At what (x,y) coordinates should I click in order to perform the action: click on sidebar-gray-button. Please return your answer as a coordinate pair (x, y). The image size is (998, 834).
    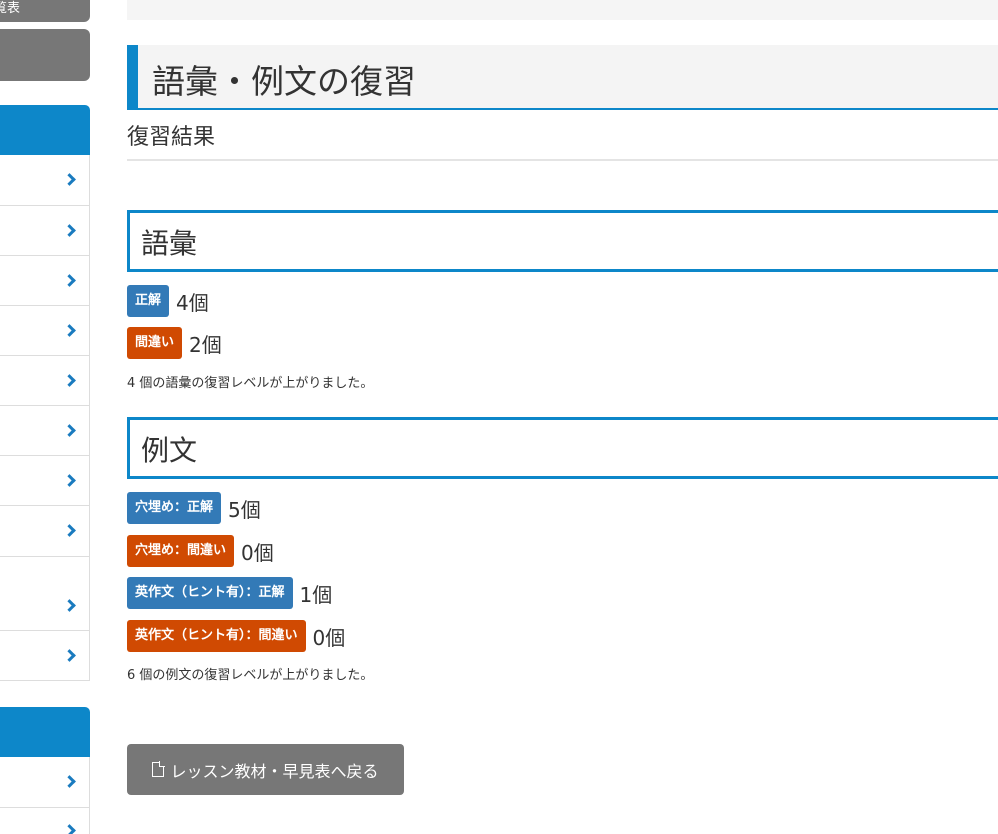
    Looking at the image, I should click on (45, 55).